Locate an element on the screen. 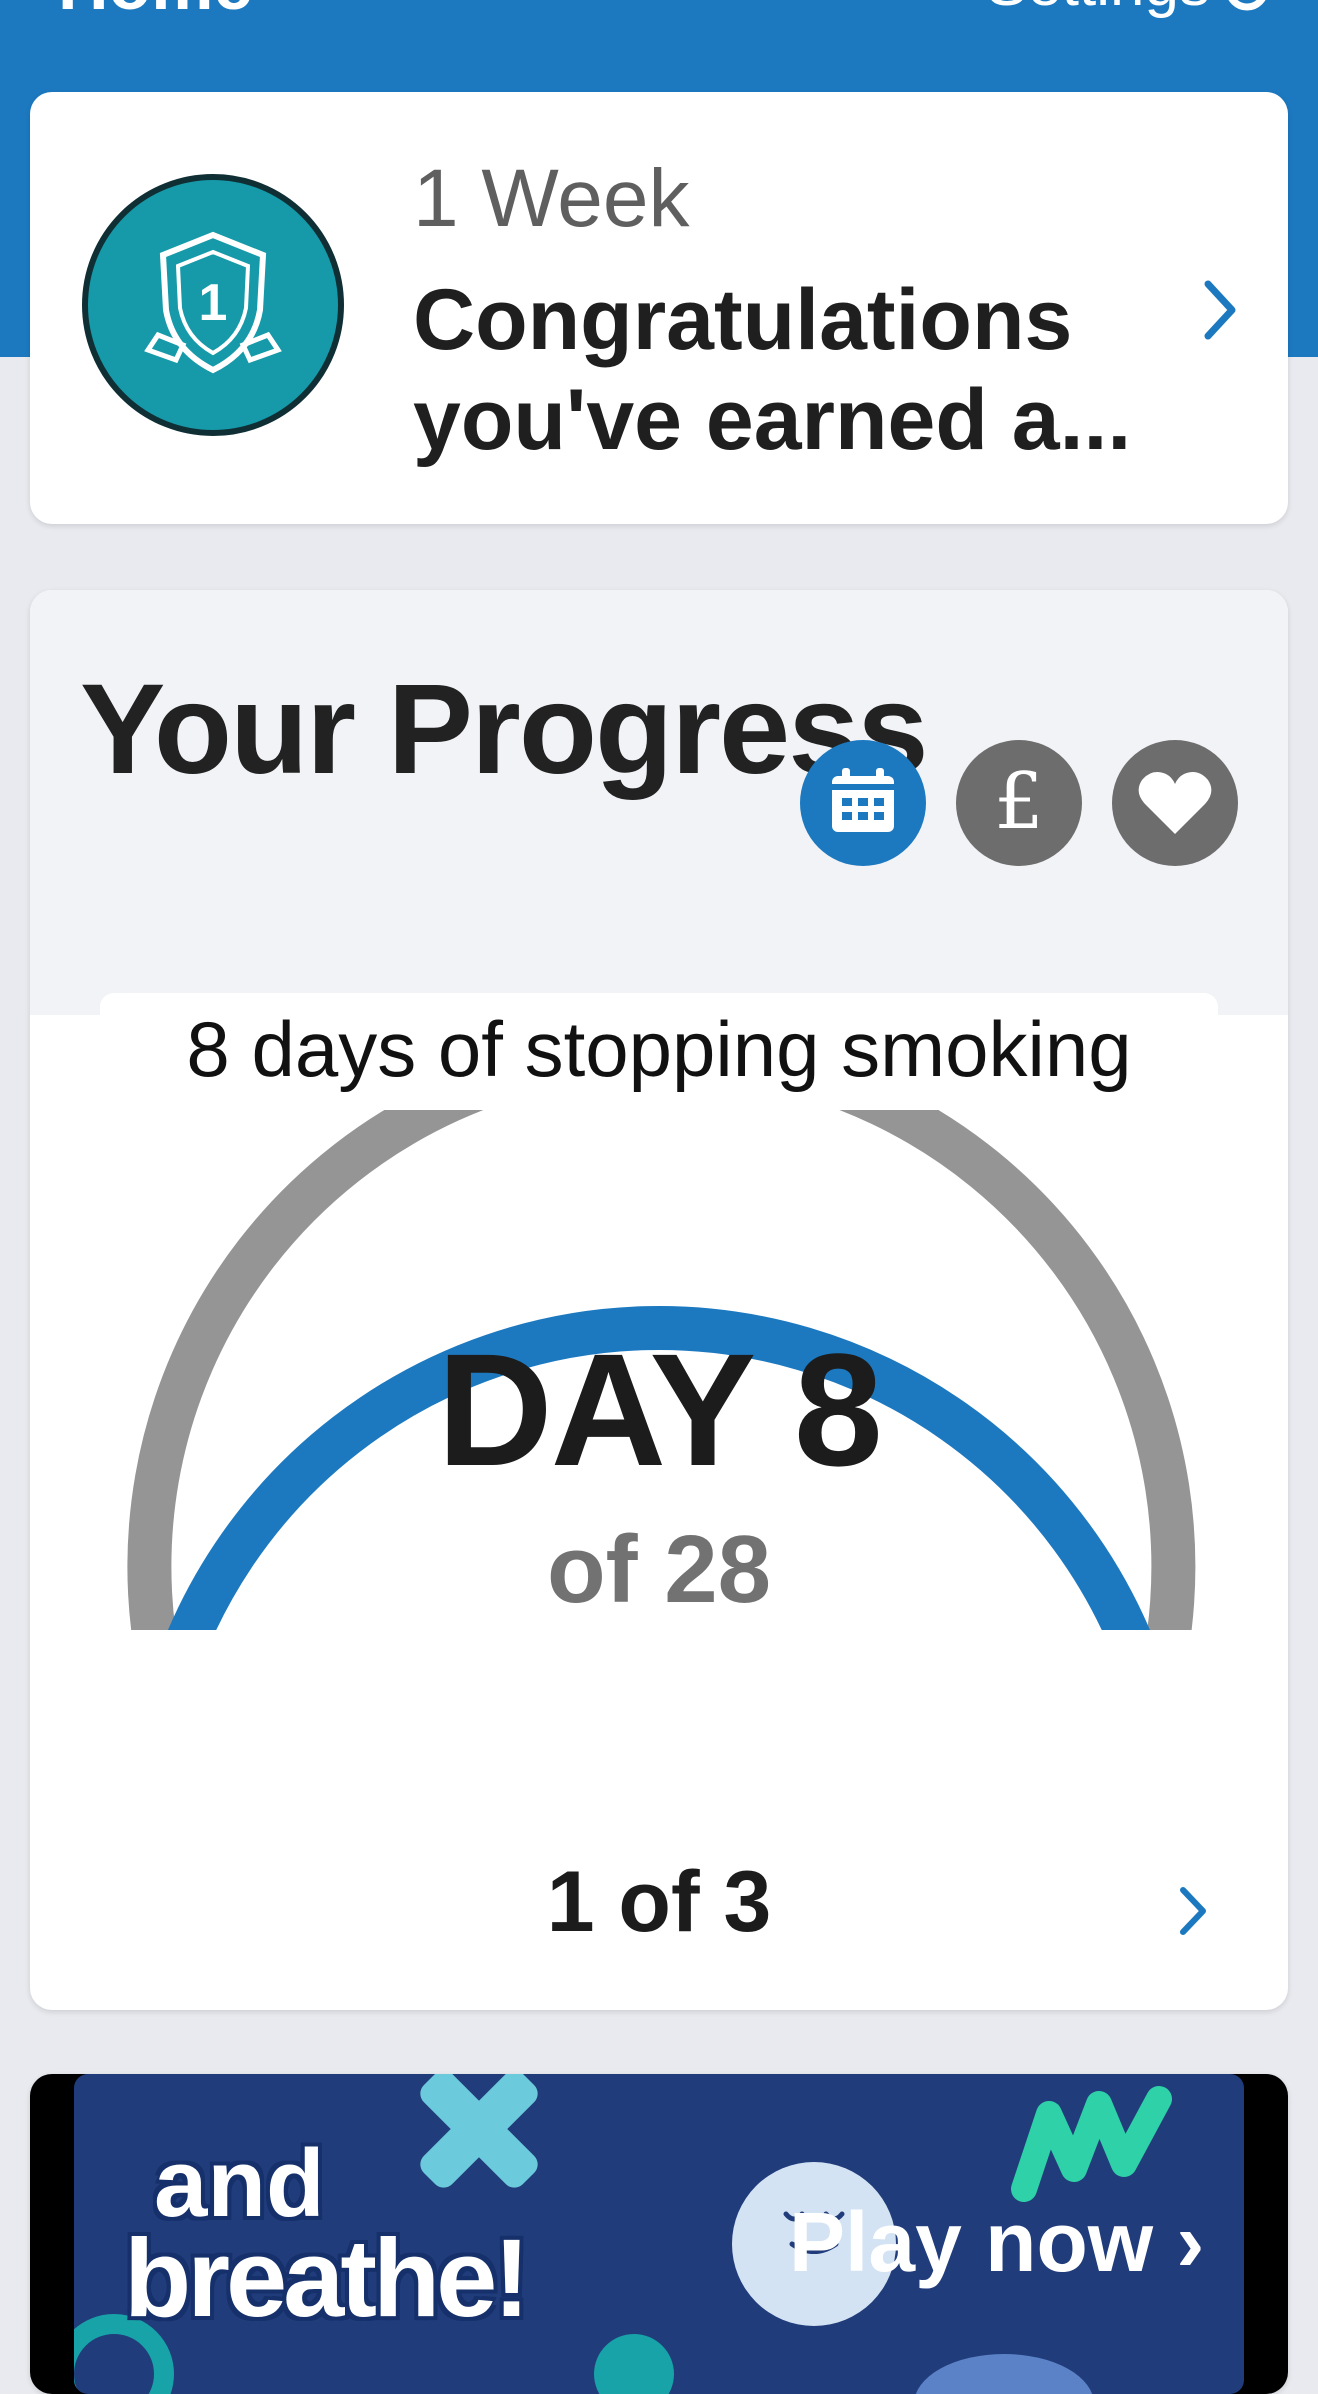 The height and width of the screenshot is (2394, 1318). award-badge: 1 is located at coordinates (213, 305).